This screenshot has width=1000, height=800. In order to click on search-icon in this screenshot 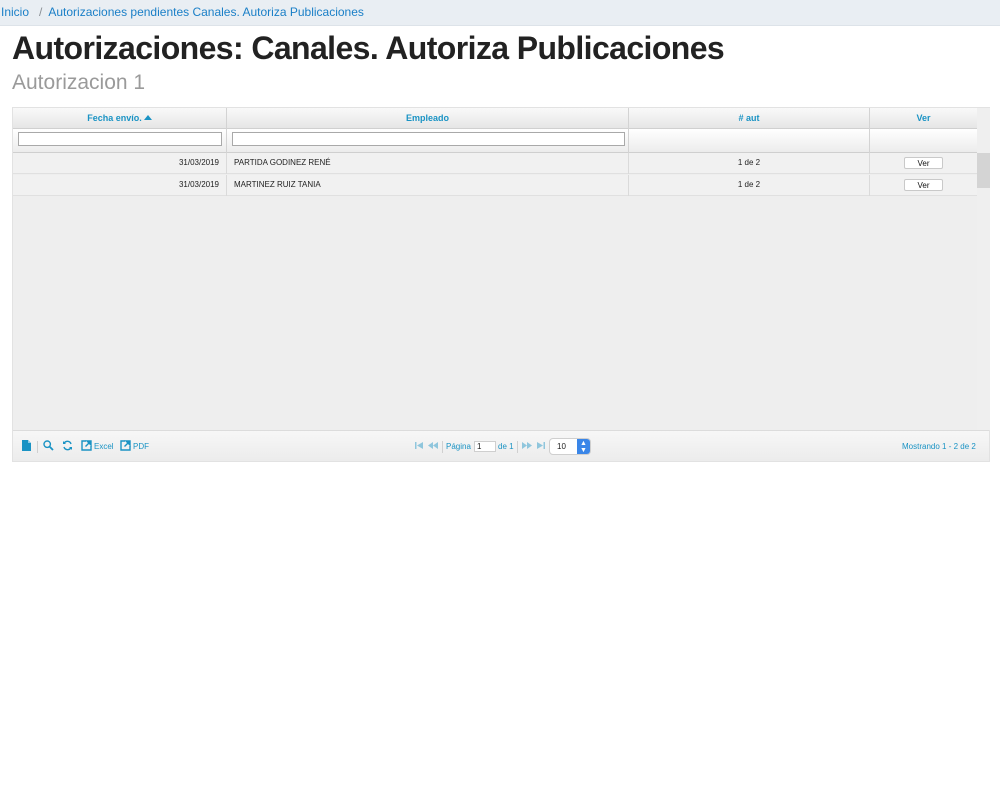, I will do `click(48, 447)`.